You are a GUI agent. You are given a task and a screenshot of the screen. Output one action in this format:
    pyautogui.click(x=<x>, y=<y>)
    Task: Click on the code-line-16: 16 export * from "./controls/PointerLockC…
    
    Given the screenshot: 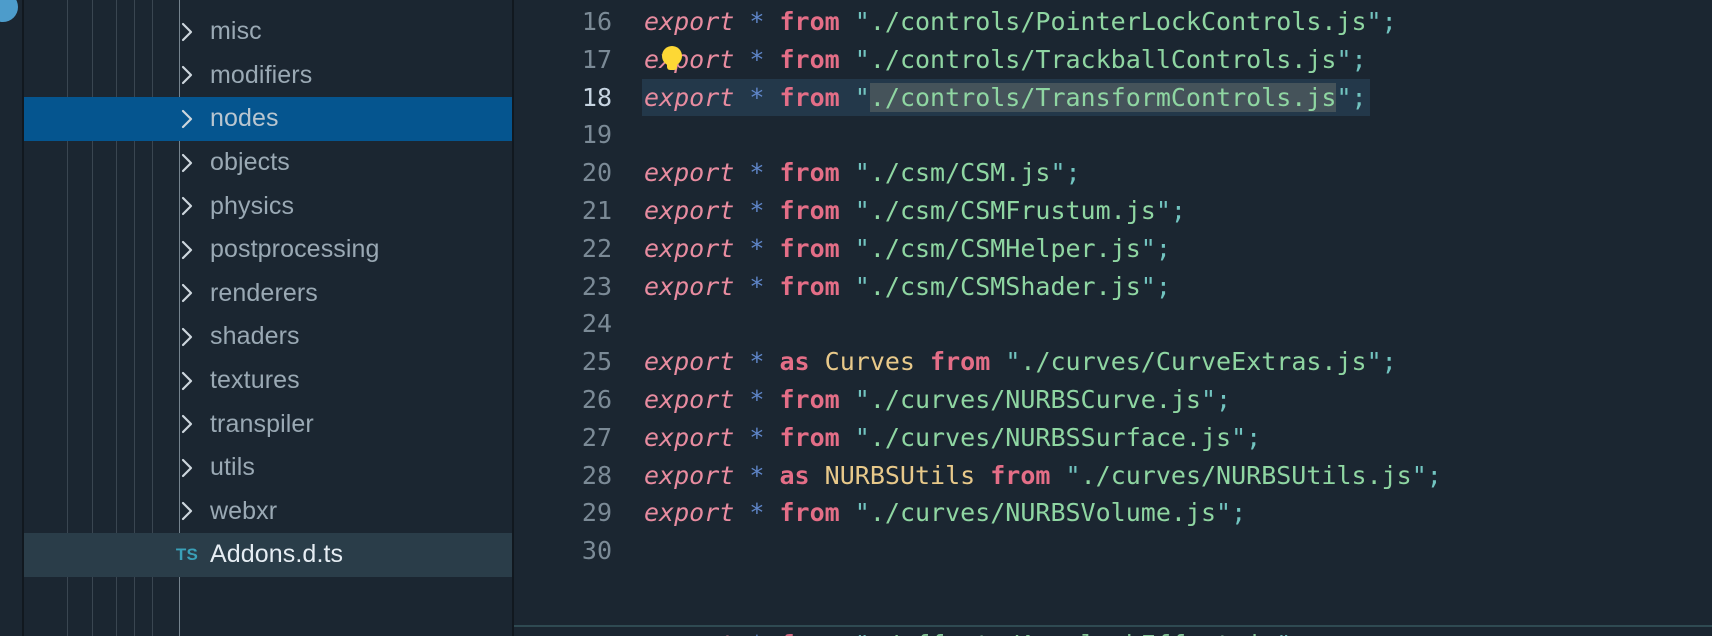 What is the action you would take?
    pyautogui.click(x=1113, y=22)
    